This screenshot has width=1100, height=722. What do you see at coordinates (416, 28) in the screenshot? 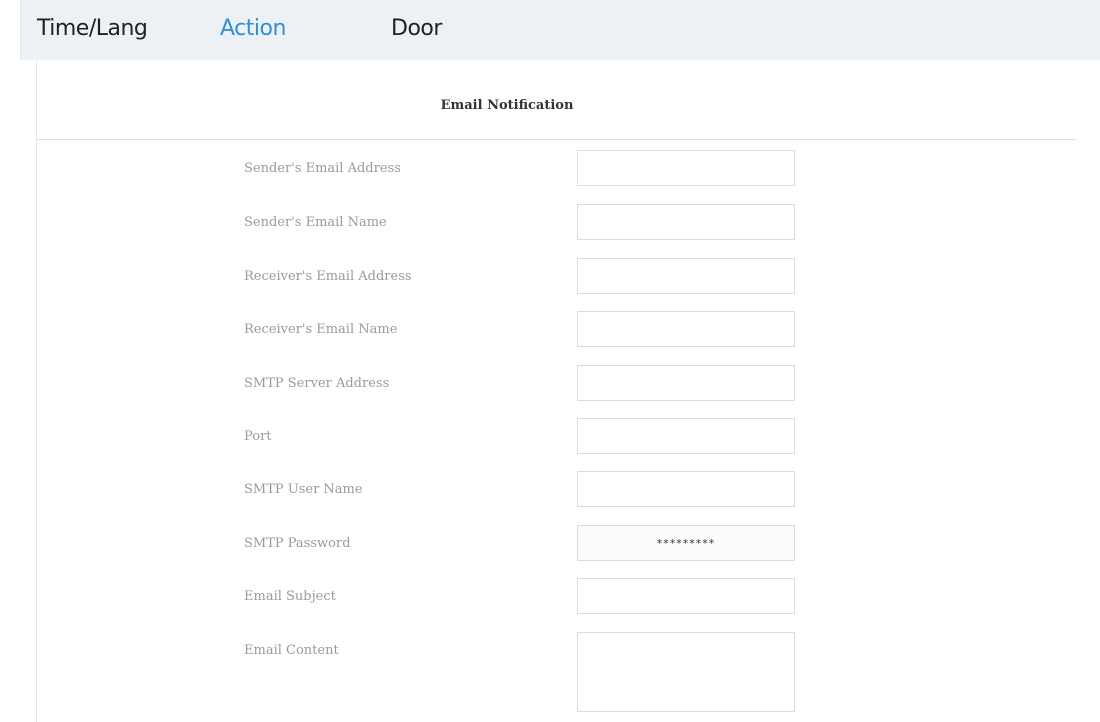
I see `tab-door: Door` at bounding box center [416, 28].